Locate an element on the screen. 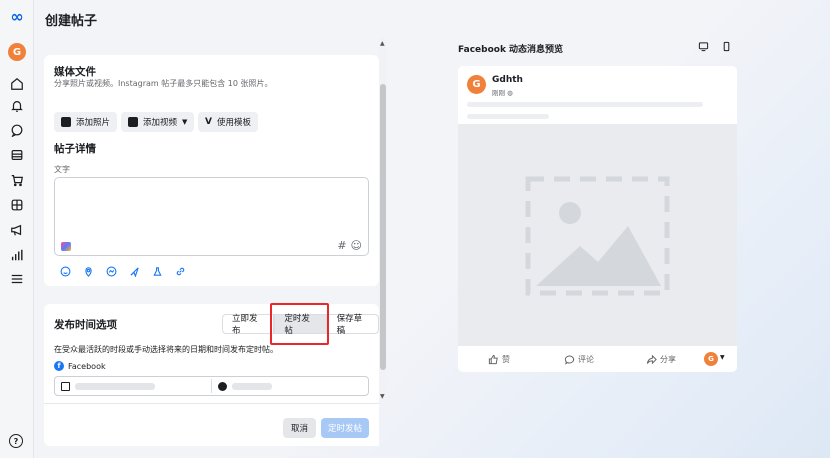 Image resolution: width=830 pixels, height=458 pixels. add-video-button: 添加视频 ▼ is located at coordinates (158, 122).